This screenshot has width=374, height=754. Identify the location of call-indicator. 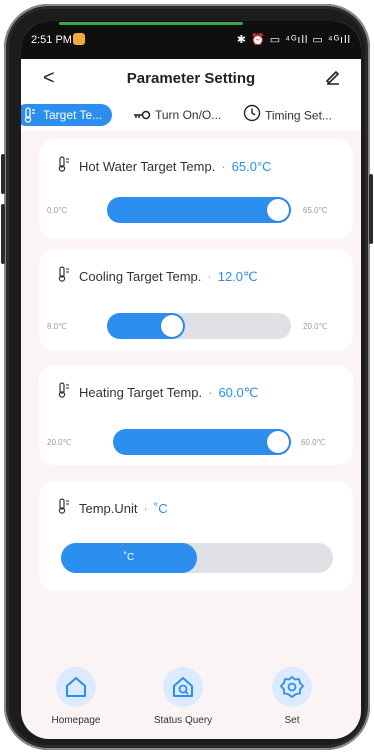
(151, 23).